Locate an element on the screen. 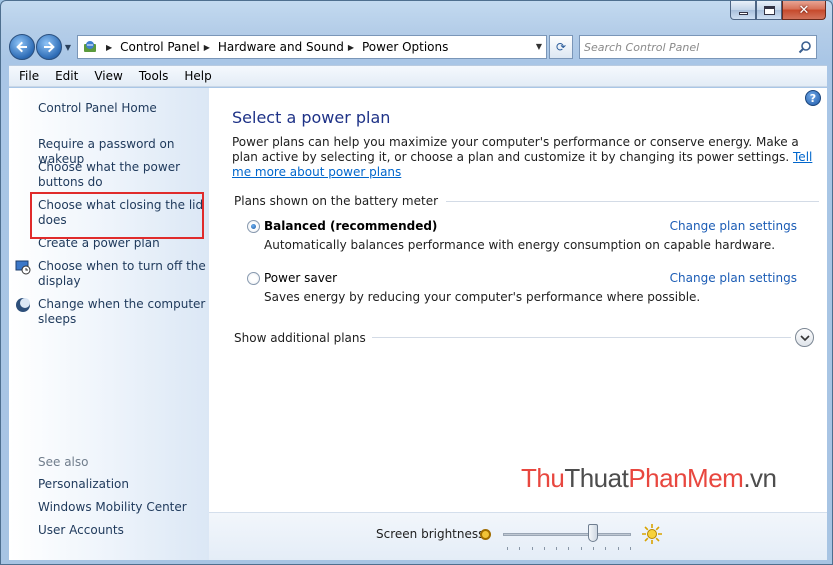 The image size is (833, 565). maximize-icon is located at coordinates (769, 10).